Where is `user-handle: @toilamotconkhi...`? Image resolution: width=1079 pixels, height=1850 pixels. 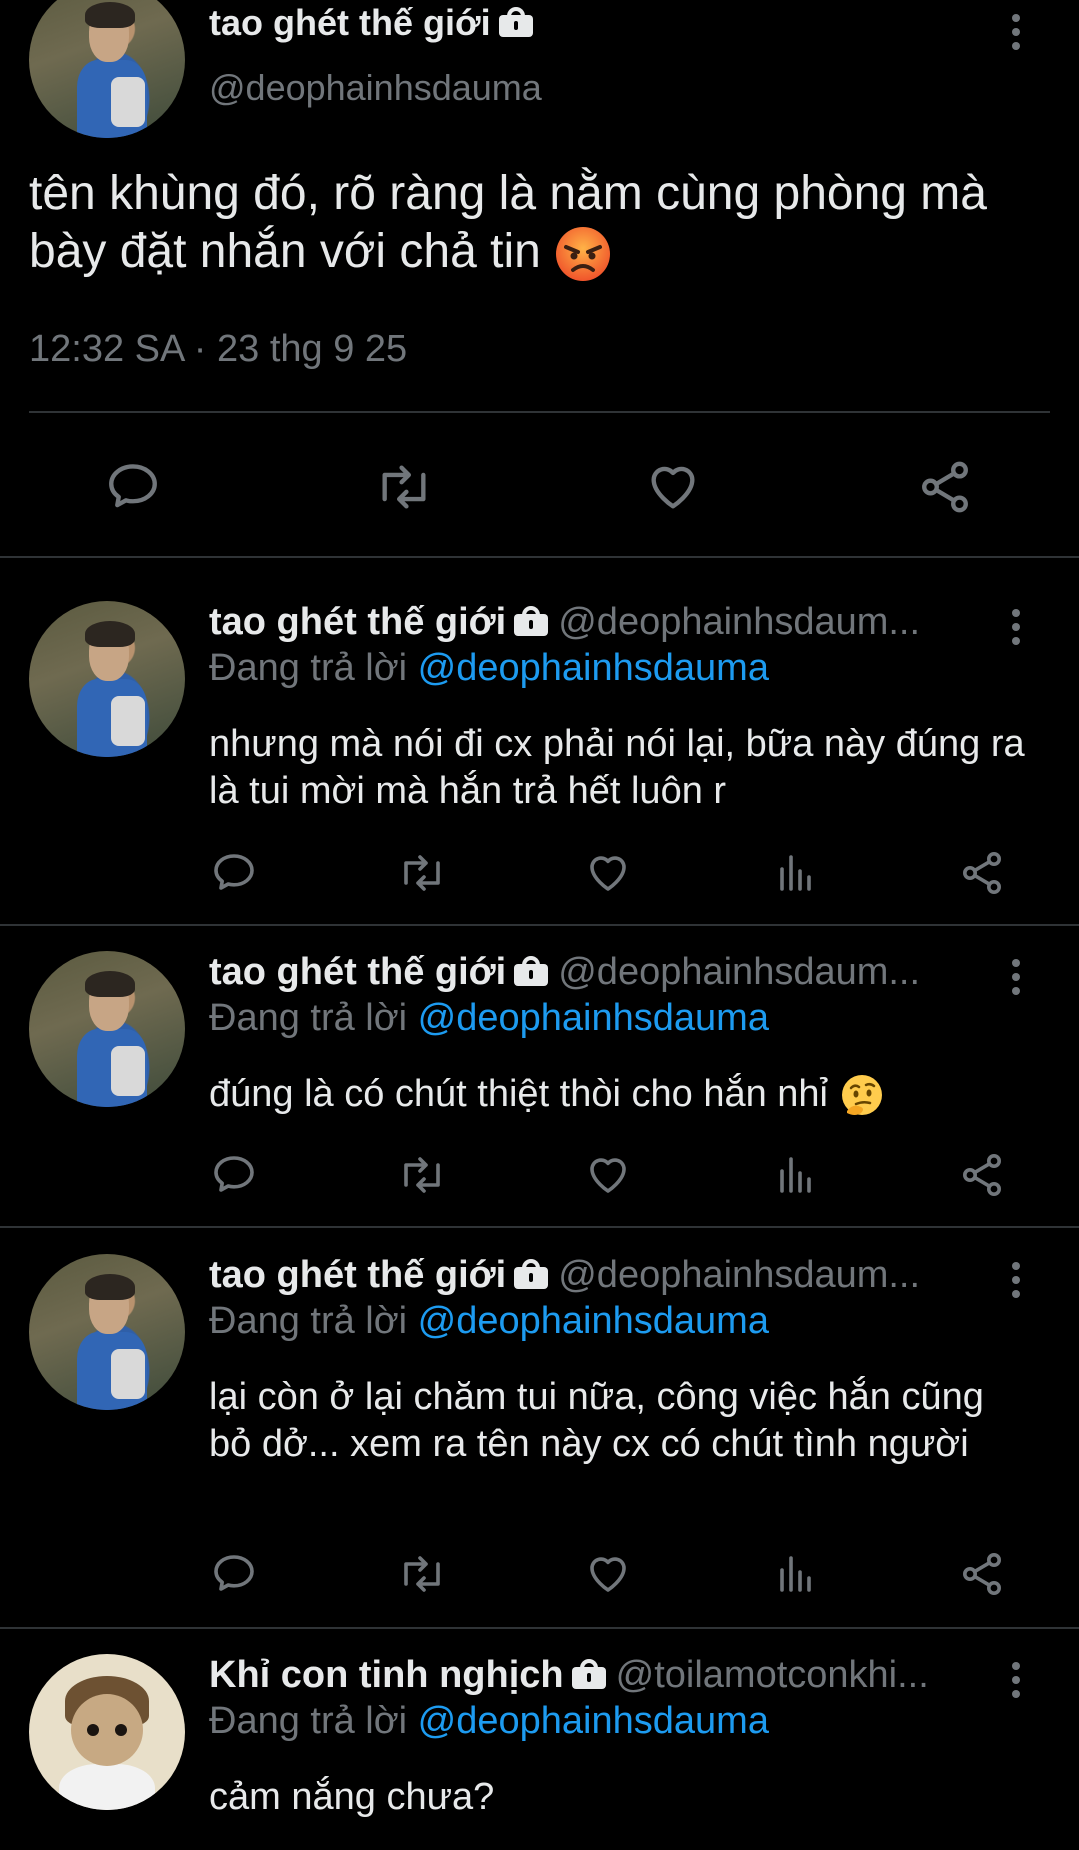
user-handle: @toilamotconkhi... is located at coordinates (772, 1675).